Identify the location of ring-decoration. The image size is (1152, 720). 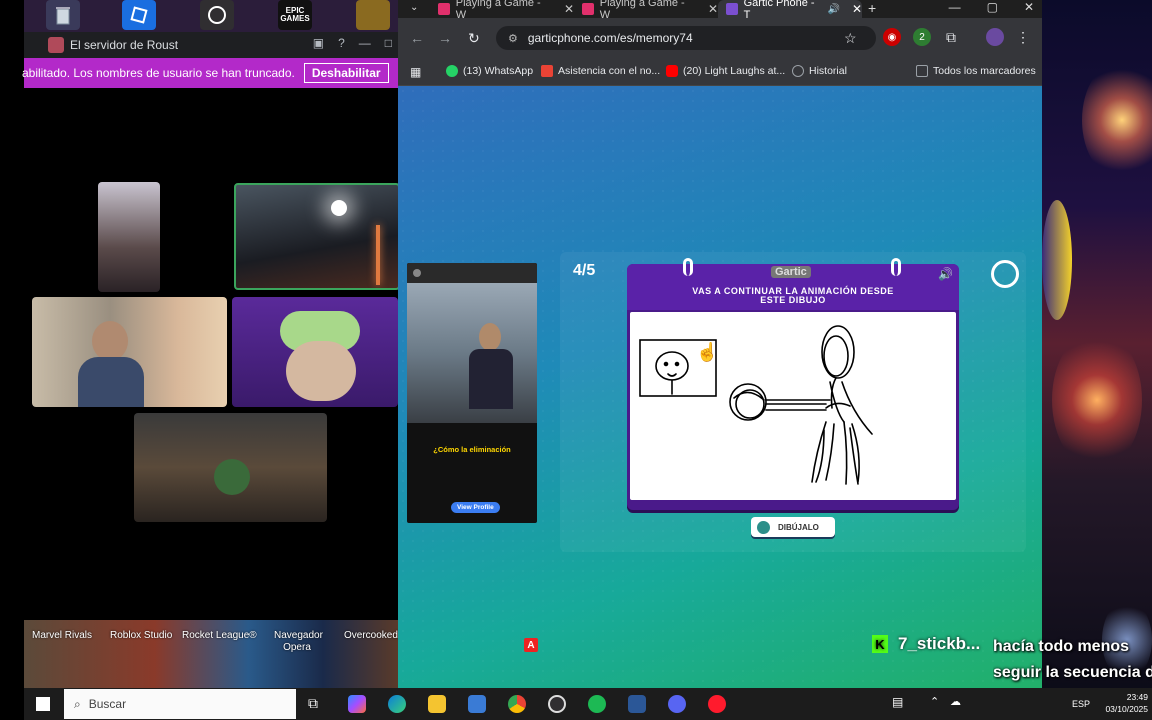
(896, 267).